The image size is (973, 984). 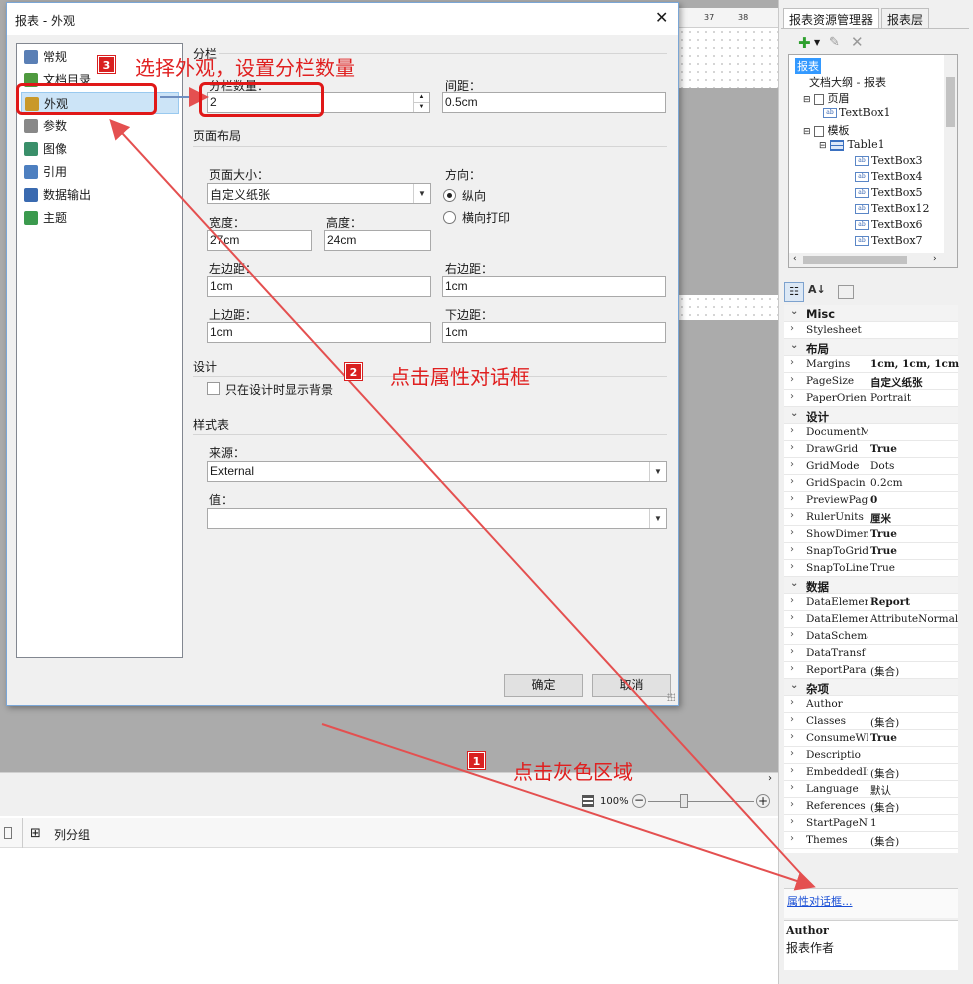 I want to click on step2-text: 点击属性对话框, so click(x=460, y=377).